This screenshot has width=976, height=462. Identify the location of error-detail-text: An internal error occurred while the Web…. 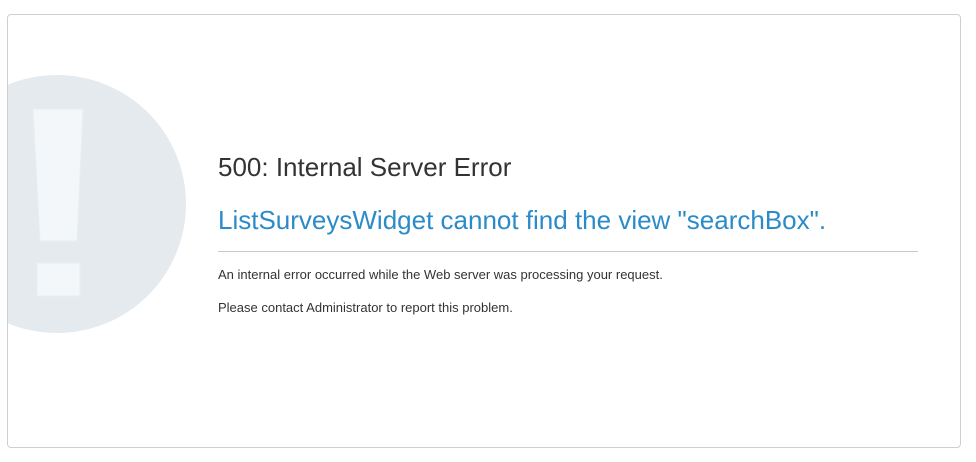
(440, 274).